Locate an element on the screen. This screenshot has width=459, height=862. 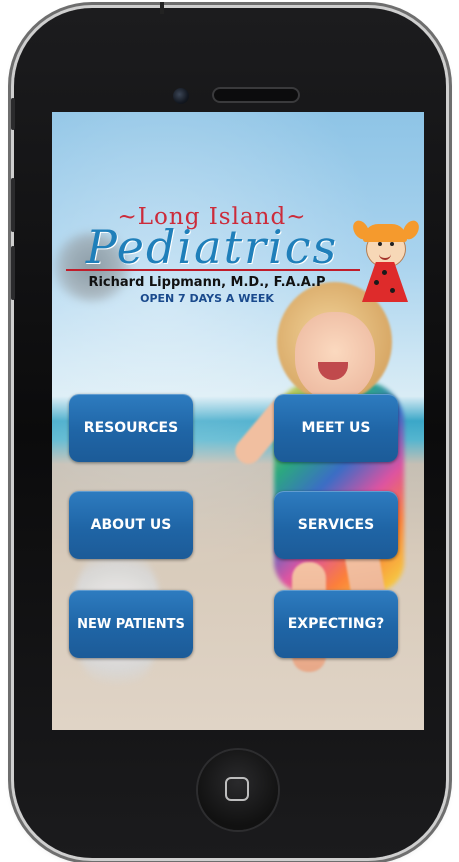
volume-down-button is located at coordinates (13, 205).